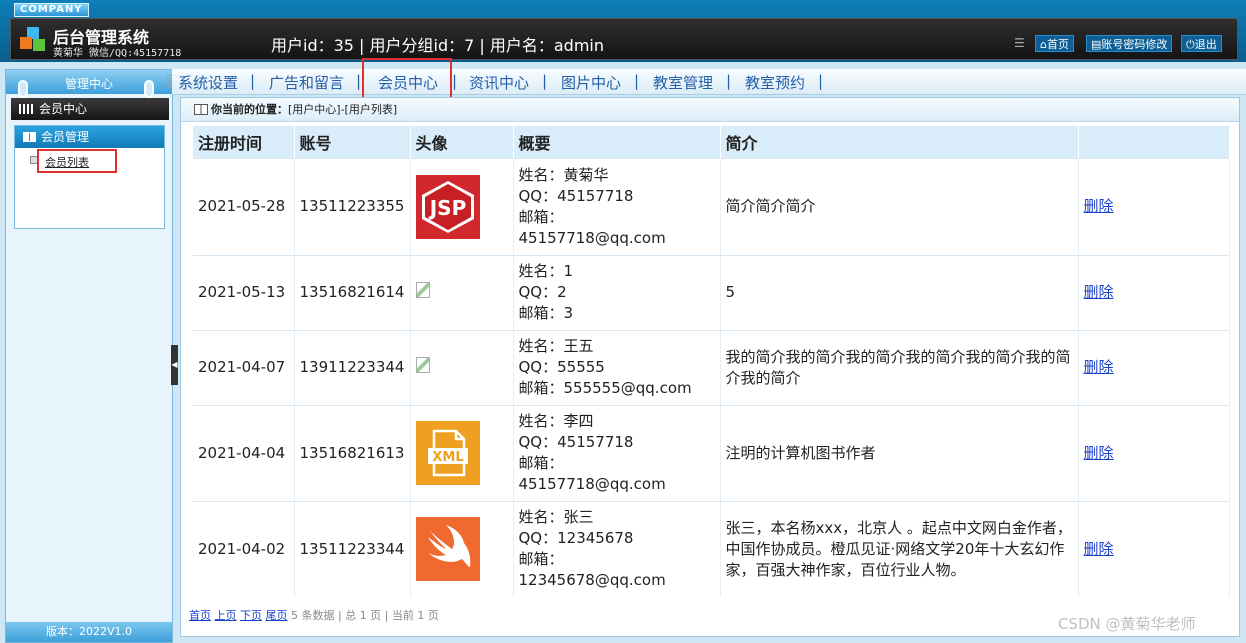 This screenshot has width=1246, height=643. Describe the element at coordinates (352, 452) in the screenshot. I see `cell-account: 13516821613` at that location.